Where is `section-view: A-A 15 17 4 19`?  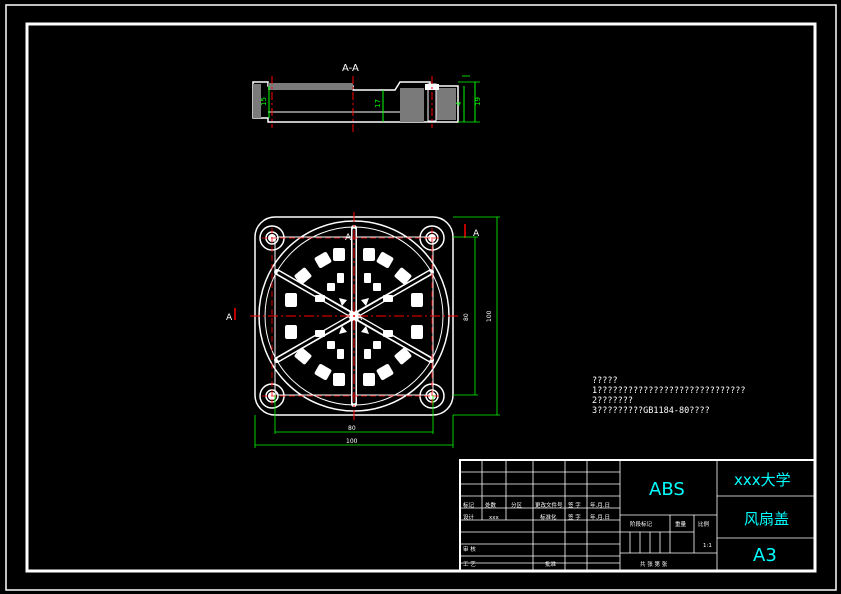 section-view: A-A 15 17 4 19 is located at coordinates (367, 98).